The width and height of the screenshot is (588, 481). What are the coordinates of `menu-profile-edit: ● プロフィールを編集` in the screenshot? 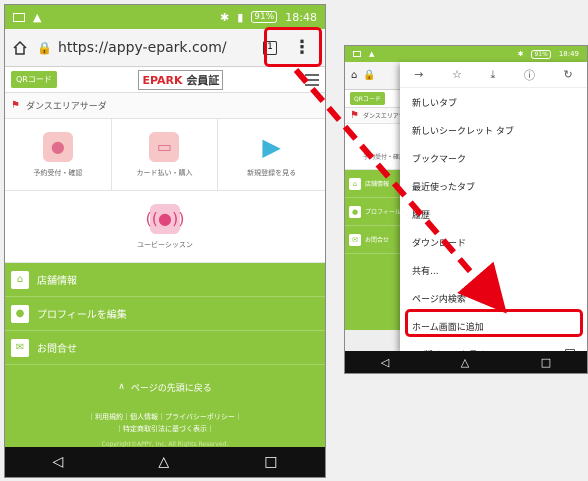 It's located at (165, 314).